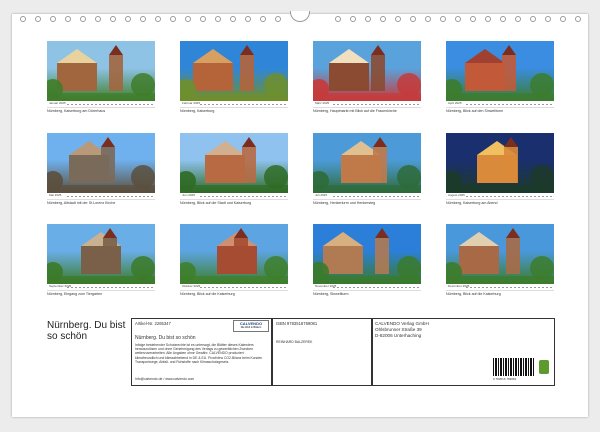  I want to click on month-label: Mai 2025, so click(55, 195).